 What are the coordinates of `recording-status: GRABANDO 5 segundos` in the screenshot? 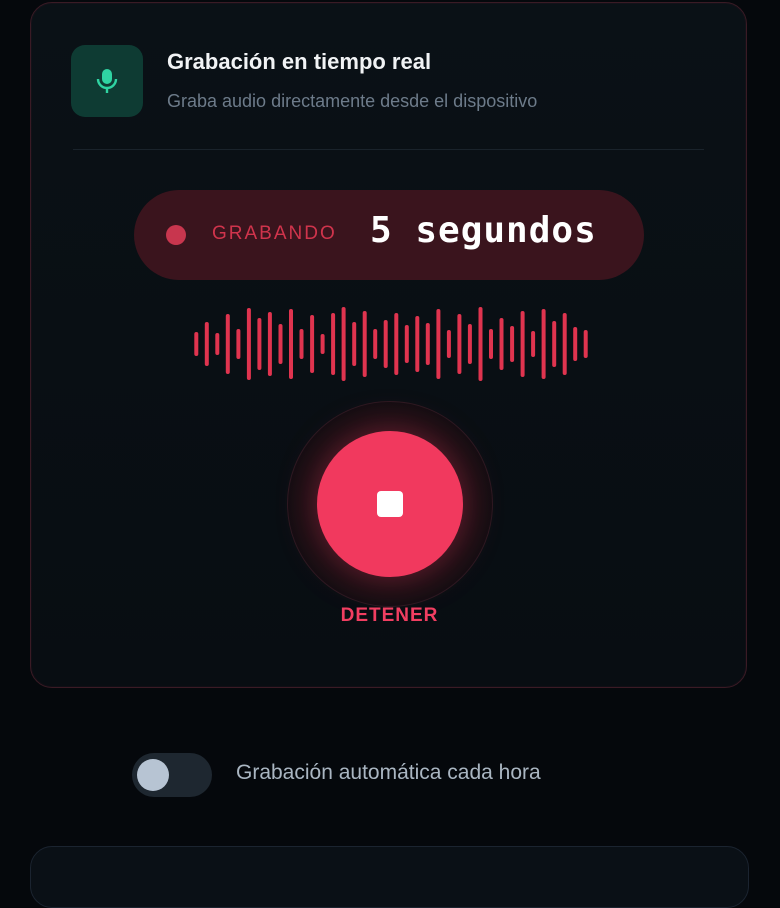 It's located at (389, 235).